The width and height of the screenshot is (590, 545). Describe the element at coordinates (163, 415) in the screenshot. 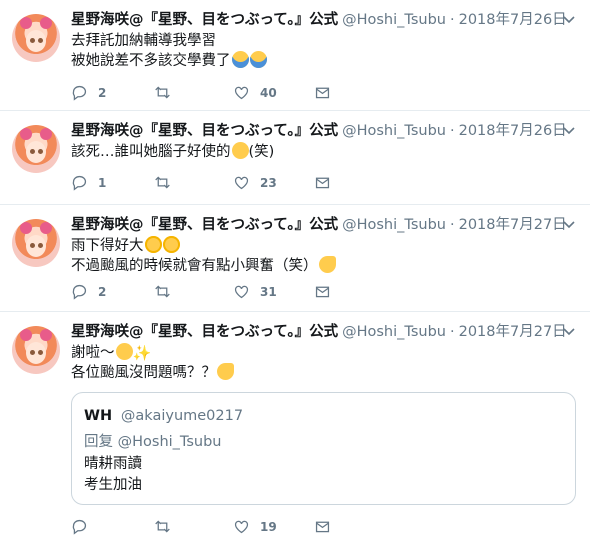

I see `quote-header: WH @akaiyume0217` at that location.